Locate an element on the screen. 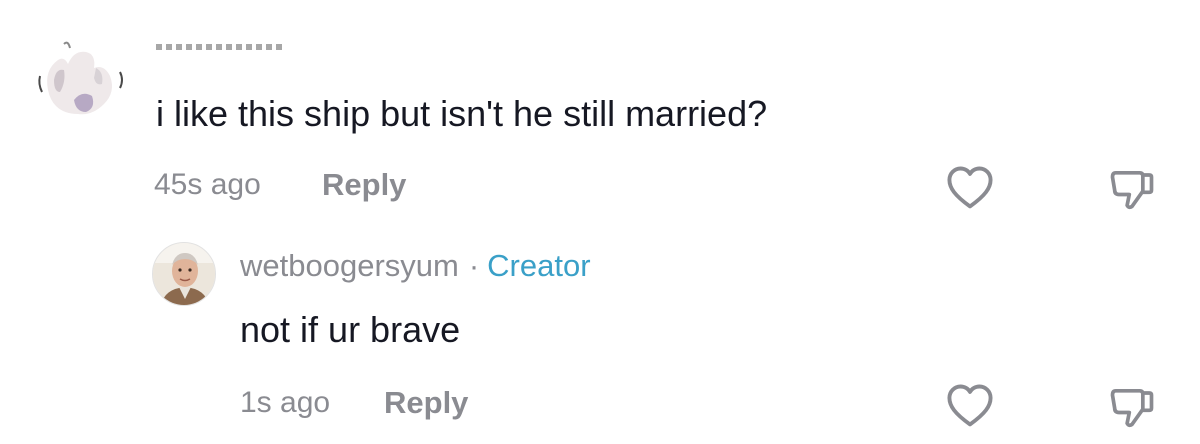 The height and width of the screenshot is (444, 1200). redacted-username is located at coordinates (220, 47).